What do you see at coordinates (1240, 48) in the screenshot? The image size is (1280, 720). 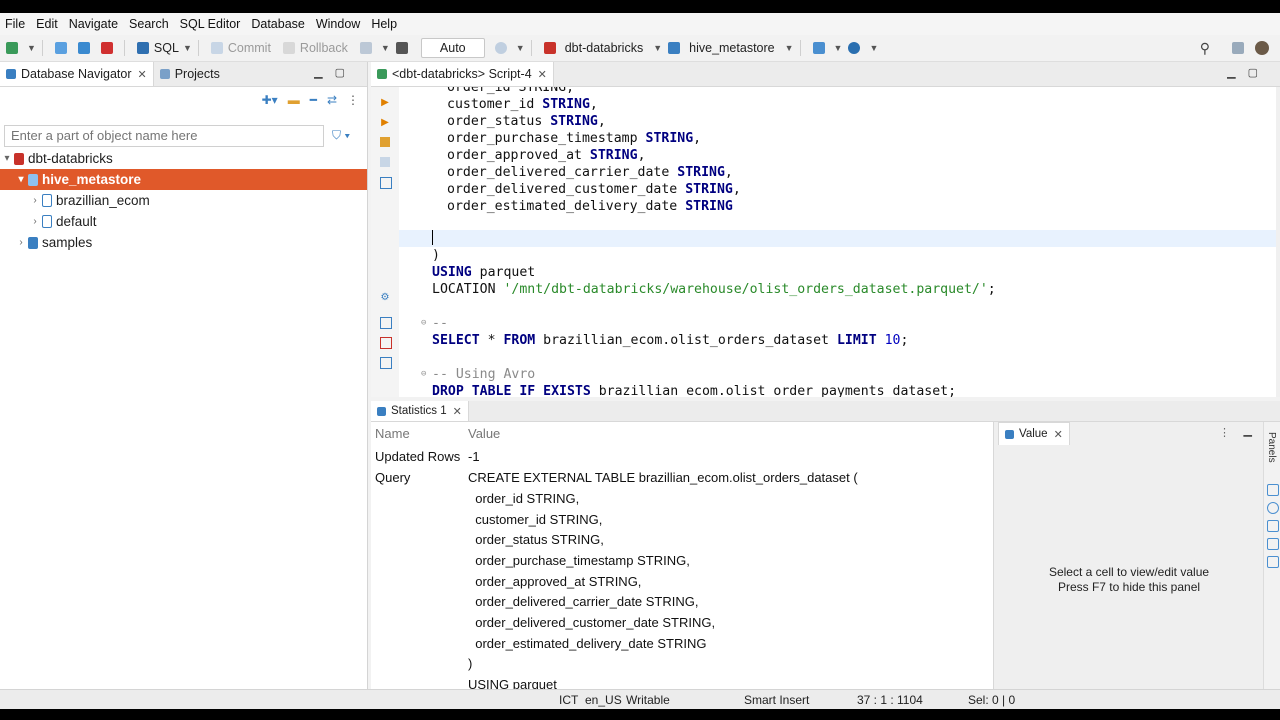 I see `perspective-button` at bounding box center [1240, 48].